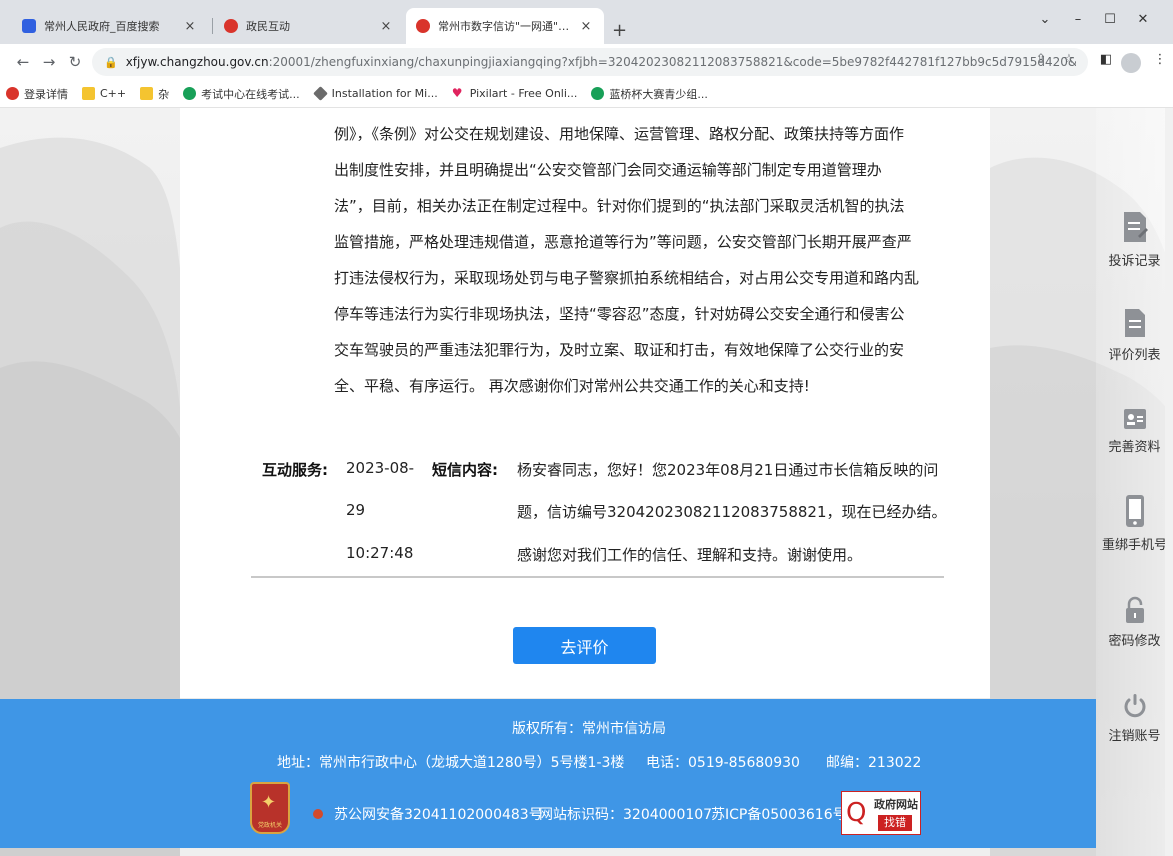  I want to click on tab-changzhou-xinfang: 常州市数字信访"一网通"服务平台 ×, so click(505, 26).